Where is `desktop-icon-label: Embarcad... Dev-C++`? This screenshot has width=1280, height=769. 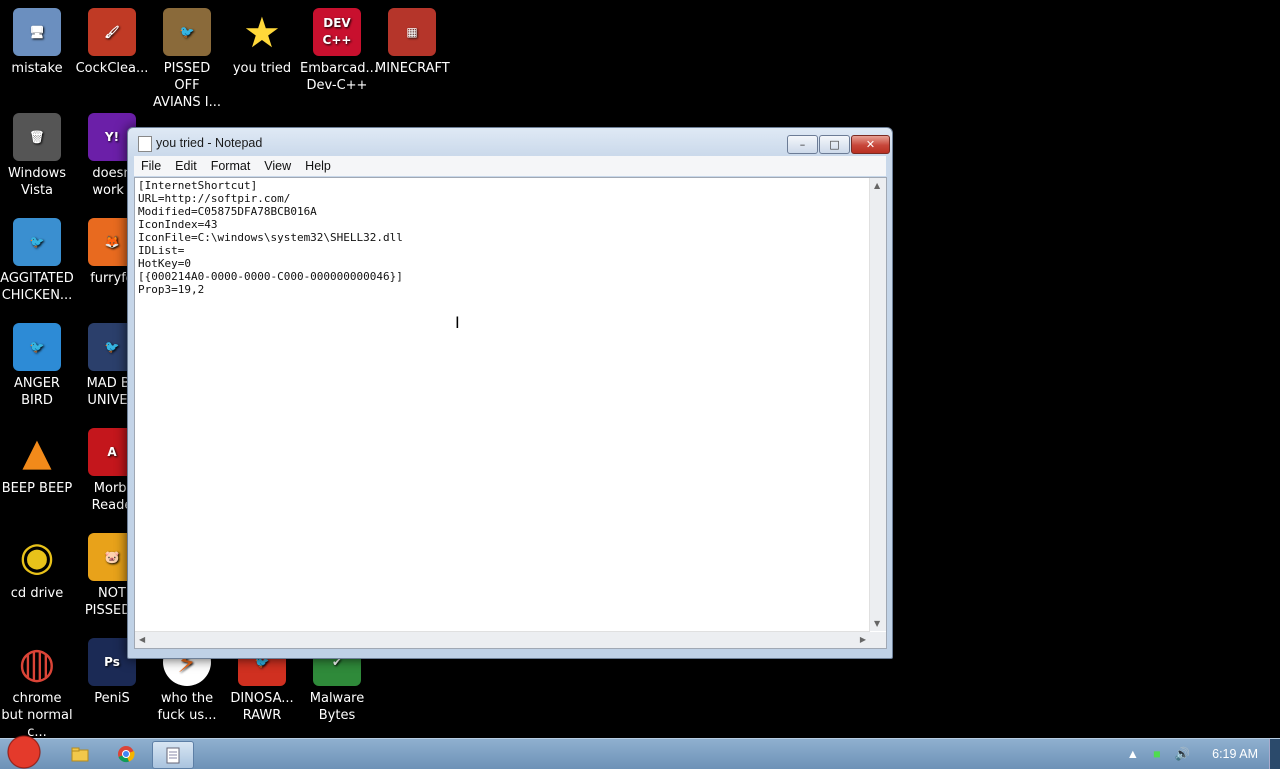
desktop-icon-label: Embarcad... Dev-C++ is located at coordinates (339, 77).